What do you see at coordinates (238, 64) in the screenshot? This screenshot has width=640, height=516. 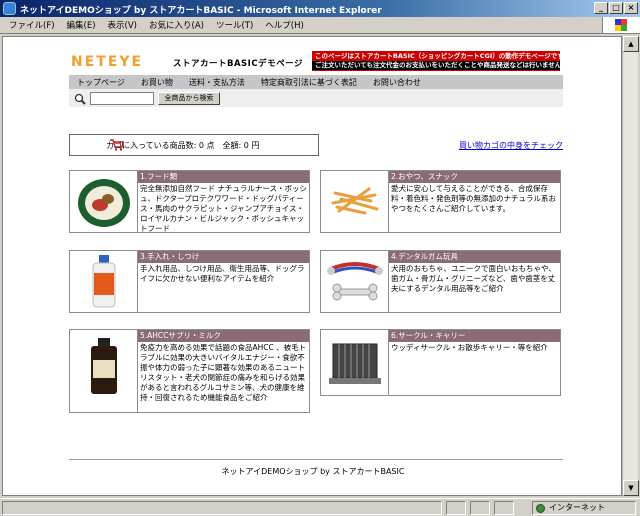 I see `logo-subtitle: ストアカートBASICデモページ` at bounding box center [238, 64].